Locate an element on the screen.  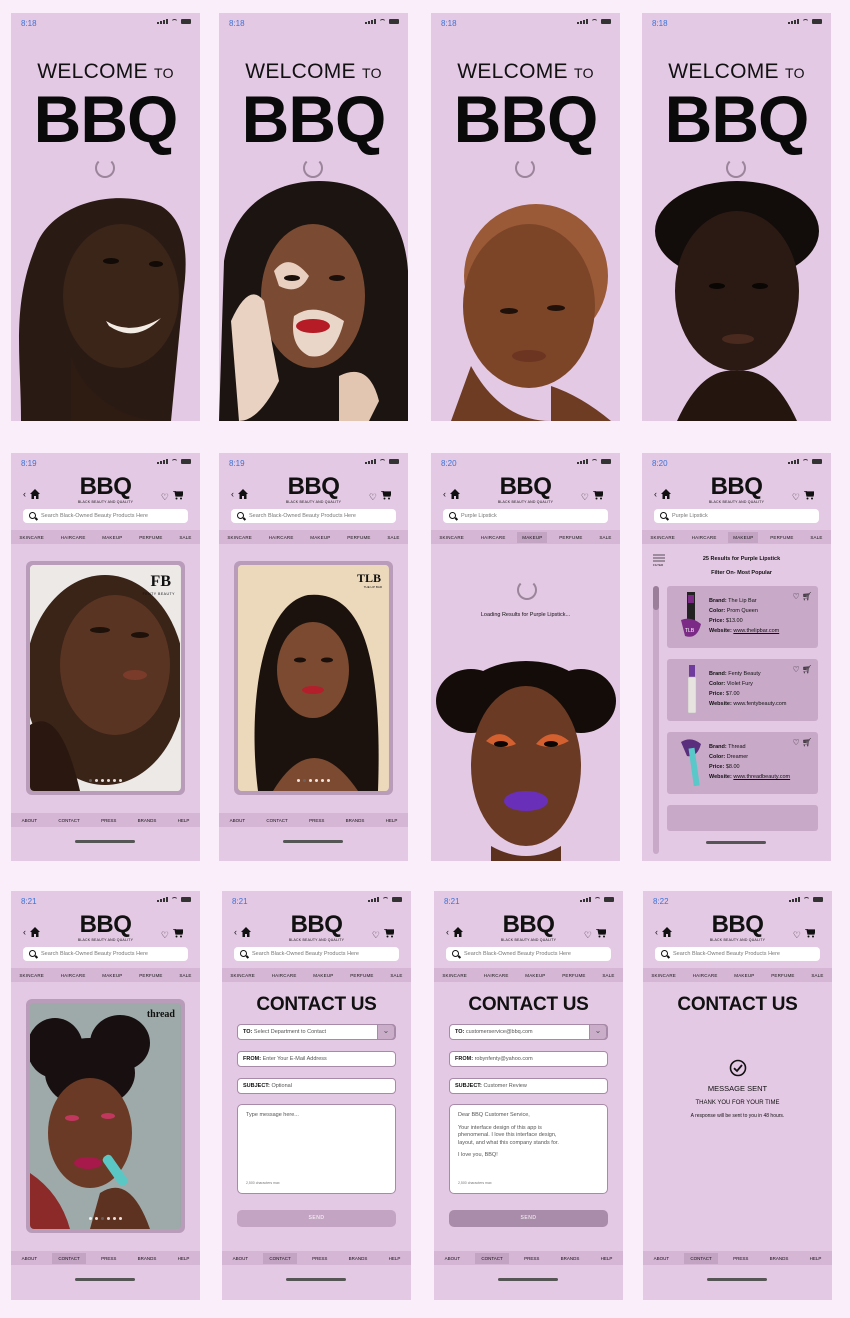
message-textarea: Type message here... 2,500 characters max is located at coordinates (316, 1149).